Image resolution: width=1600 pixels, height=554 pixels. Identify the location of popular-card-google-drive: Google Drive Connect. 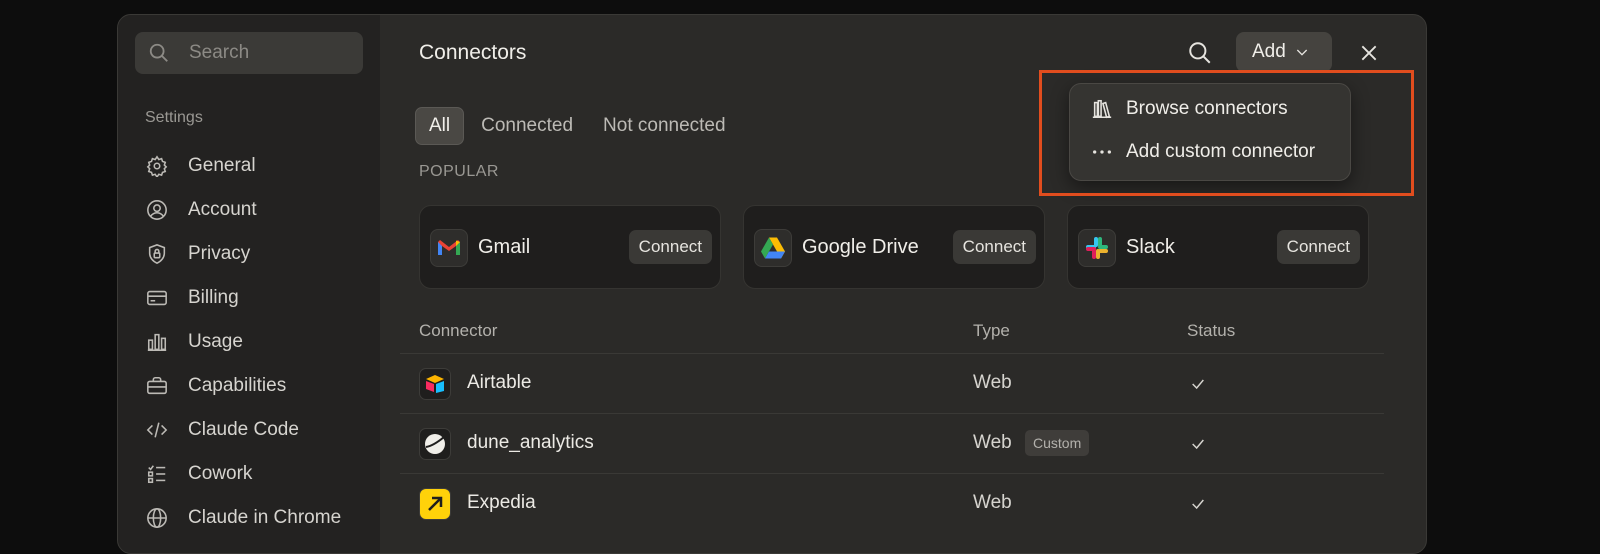
(894, 247).